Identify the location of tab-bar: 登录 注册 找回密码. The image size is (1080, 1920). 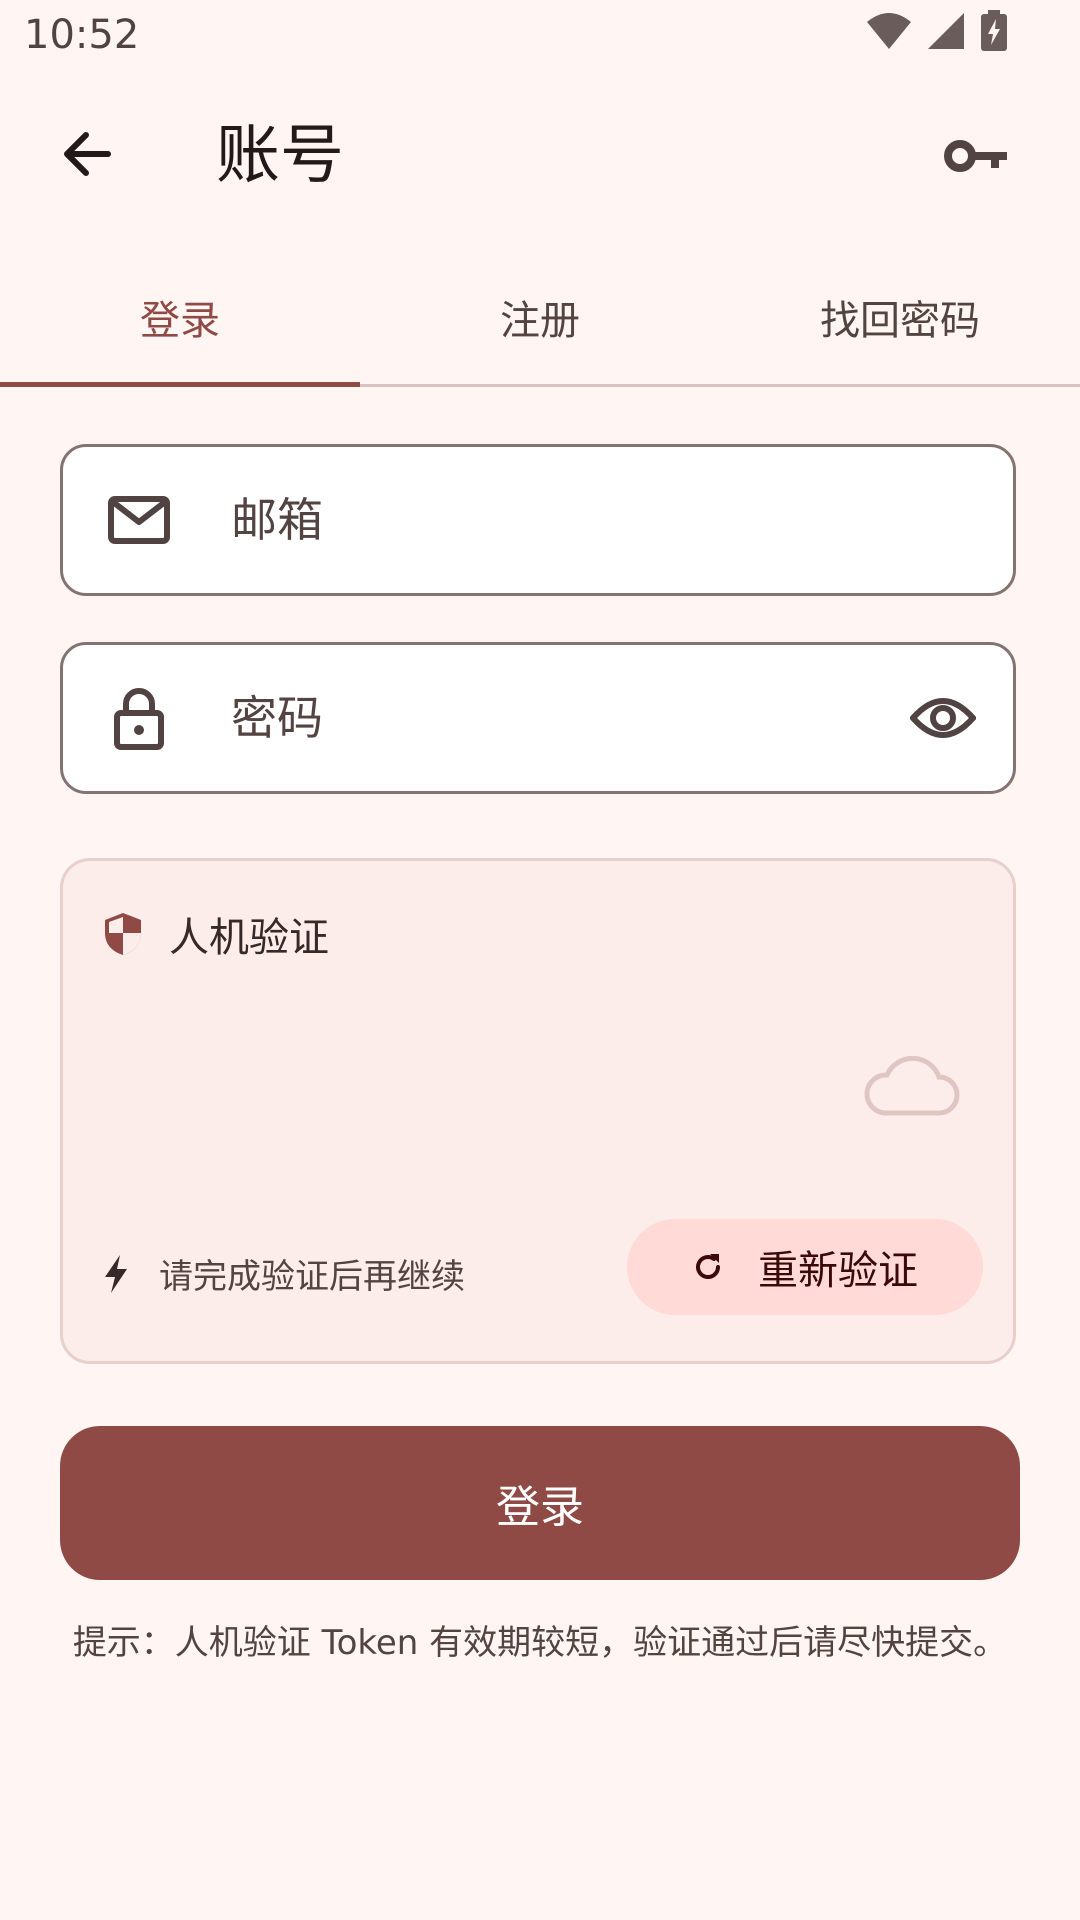
(540, 318).